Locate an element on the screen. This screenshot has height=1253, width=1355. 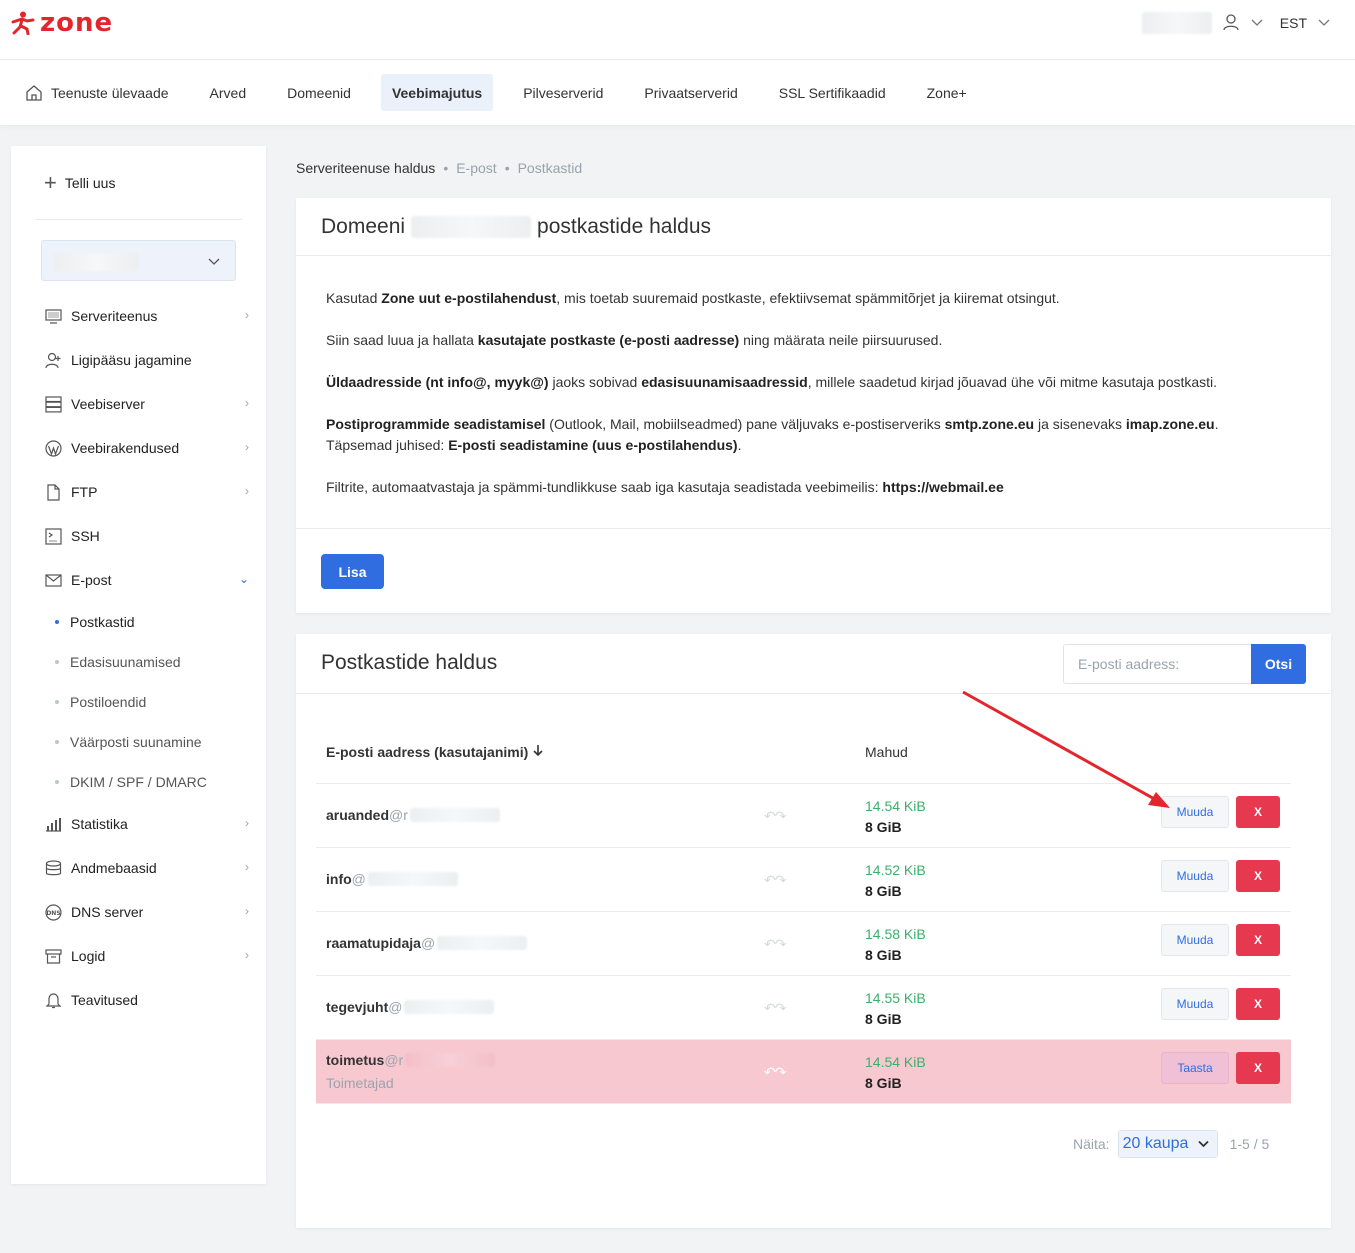
mailbox-address: aruanded @r is located at coordinates (413, 815).